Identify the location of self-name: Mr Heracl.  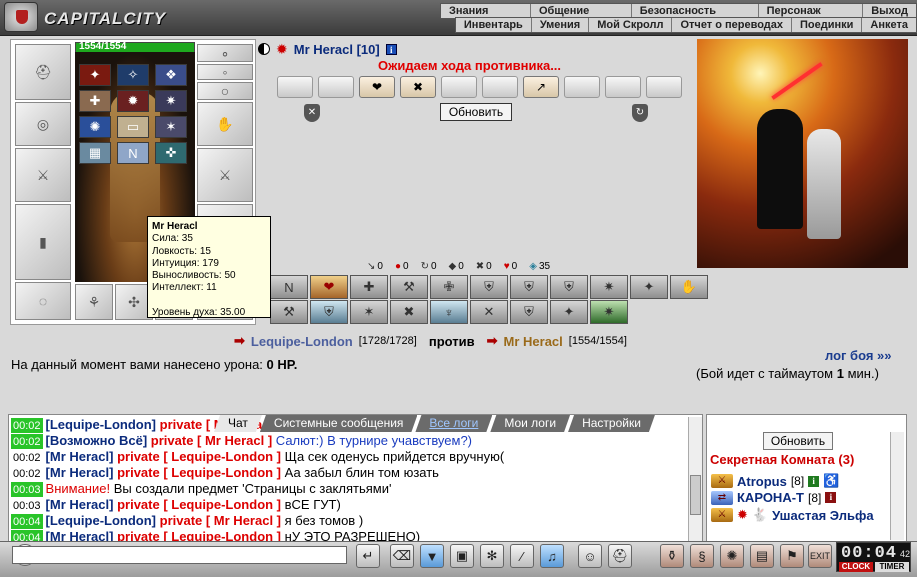
(533, 341).